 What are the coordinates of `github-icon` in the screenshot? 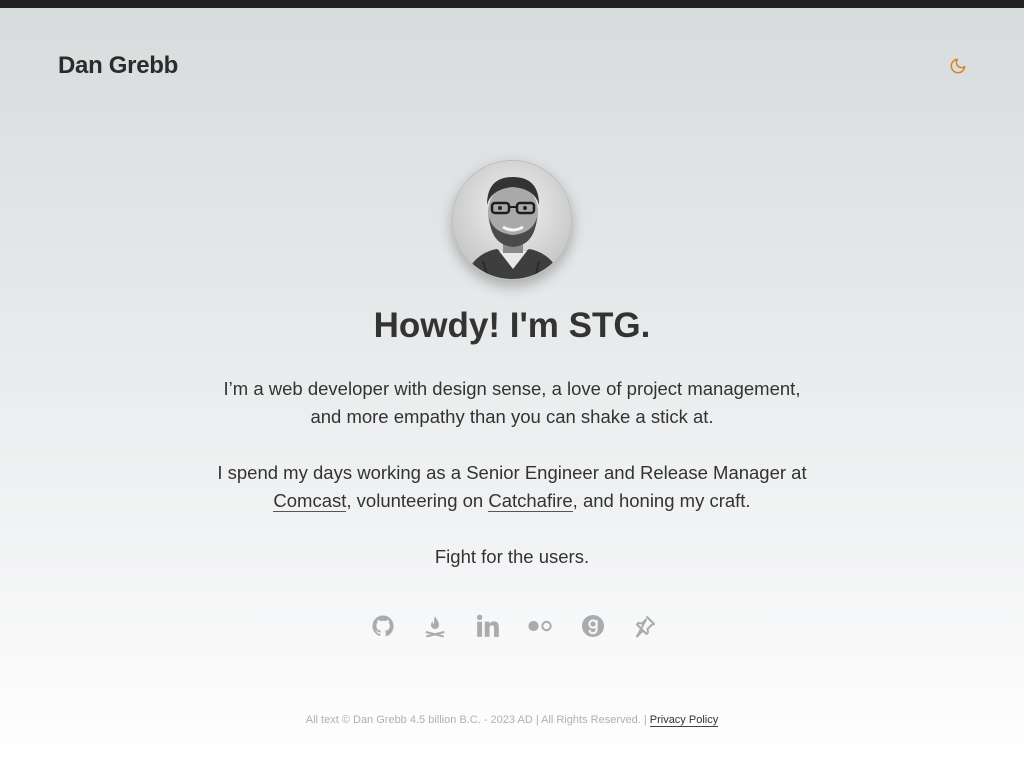 It's located at (383, 626).